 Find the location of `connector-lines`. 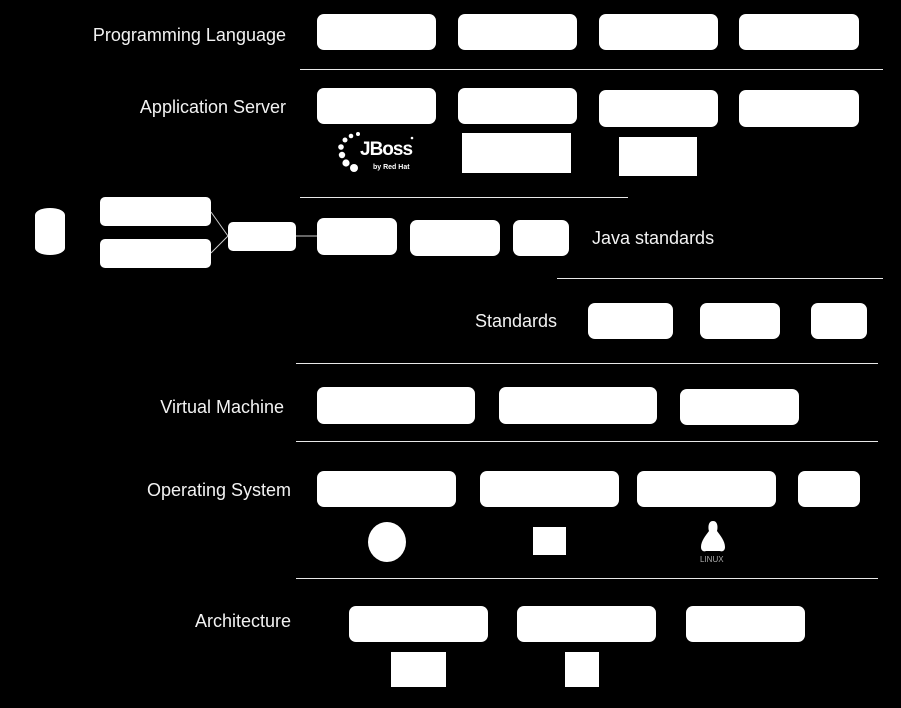

connector-lines is located at coordinates (263, 232).